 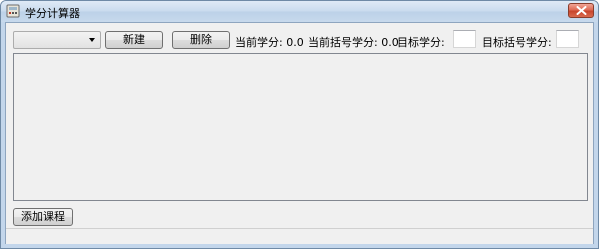 I want to click on current-credits-label: 当前学分: 0.0, so click(x=269, y=42).